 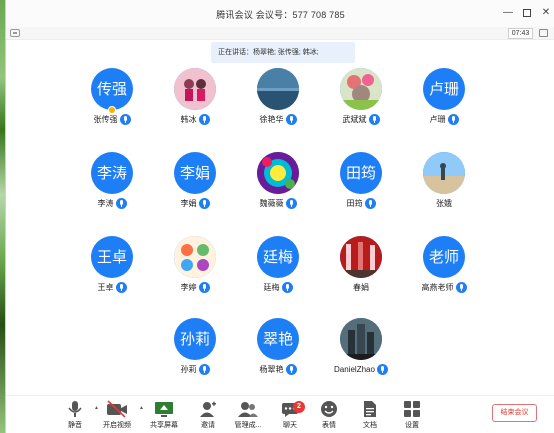 What do you see at coordinates (437, 119) in the screenshot?
I see `participant-name: 卢珊` at bounding box center [437, 119].